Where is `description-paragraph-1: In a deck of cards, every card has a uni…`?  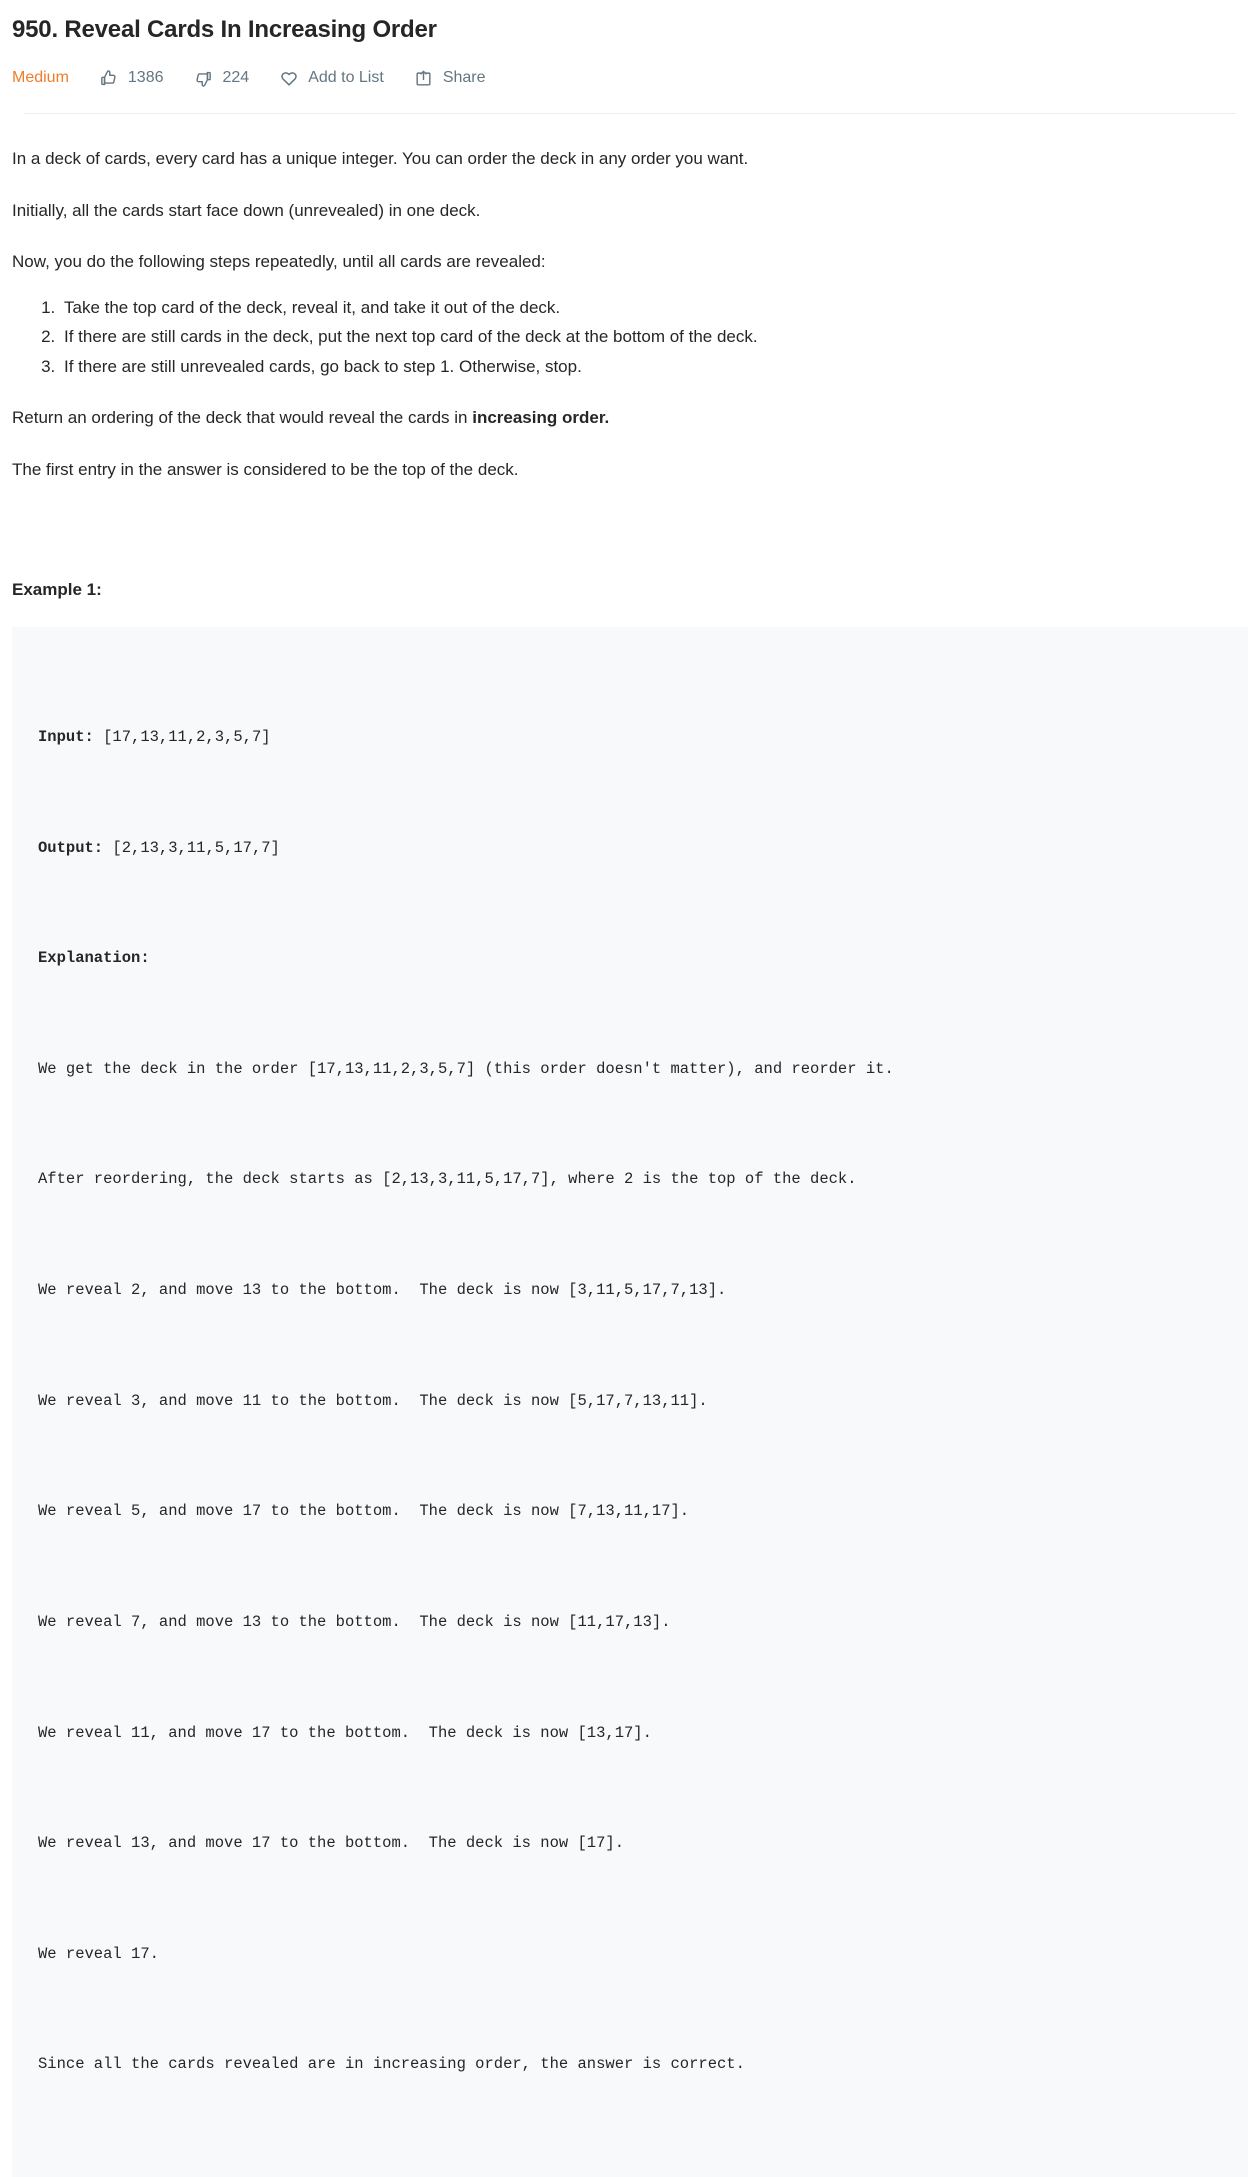
description-paragraph-1: In a deck of cards, every card has a uni… is located at coordinates (380, 159).